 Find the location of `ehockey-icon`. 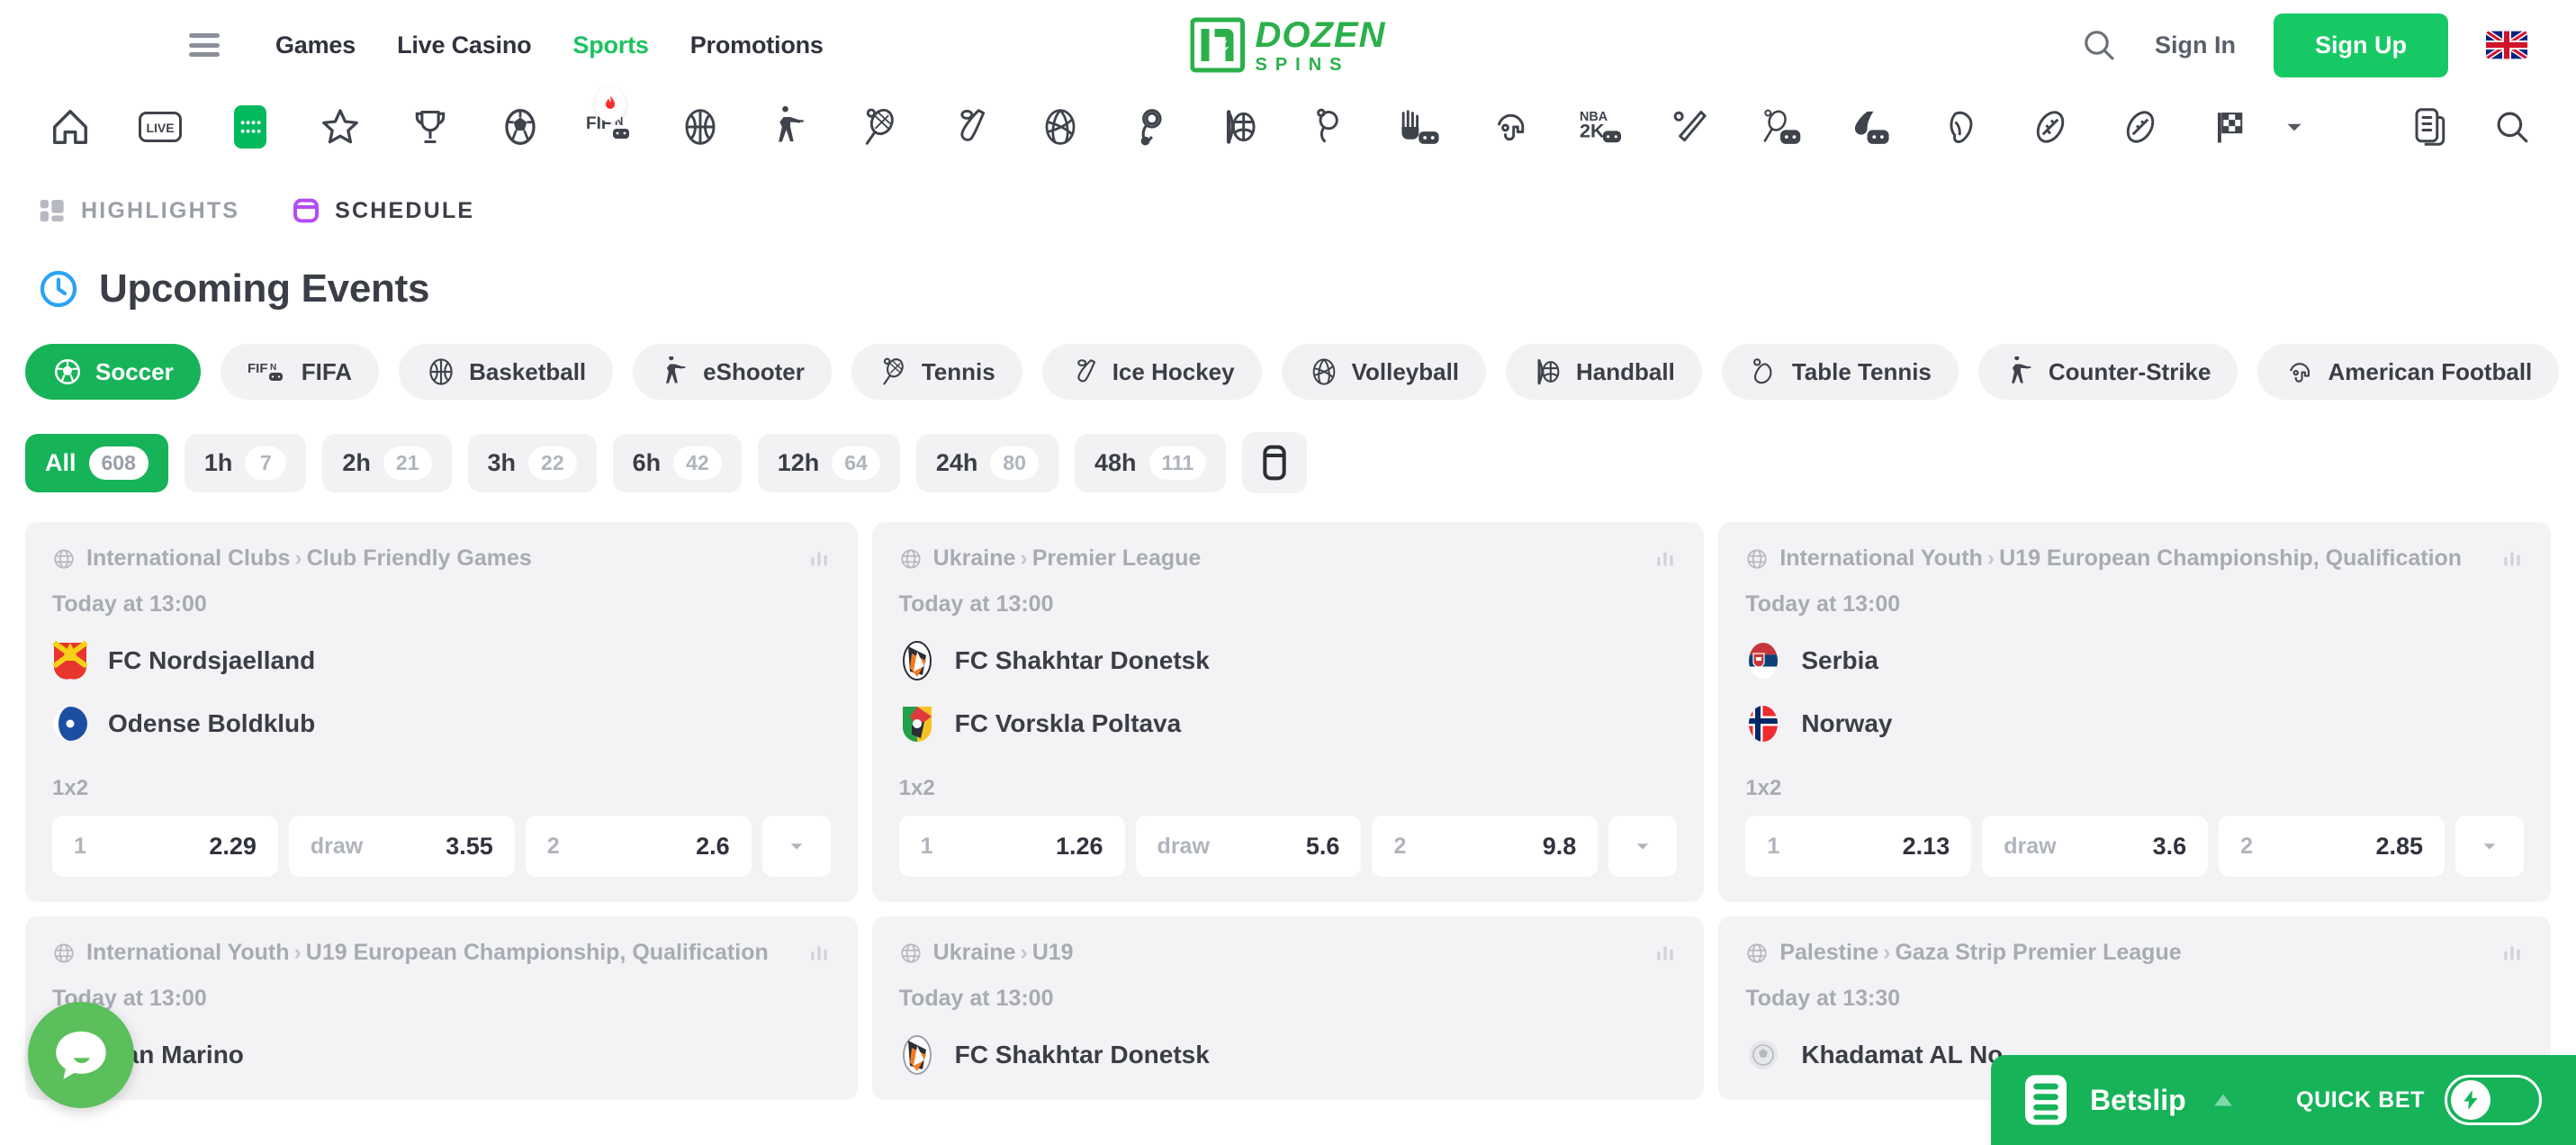

ehockey-icon is located at coordinates (1871, 127).